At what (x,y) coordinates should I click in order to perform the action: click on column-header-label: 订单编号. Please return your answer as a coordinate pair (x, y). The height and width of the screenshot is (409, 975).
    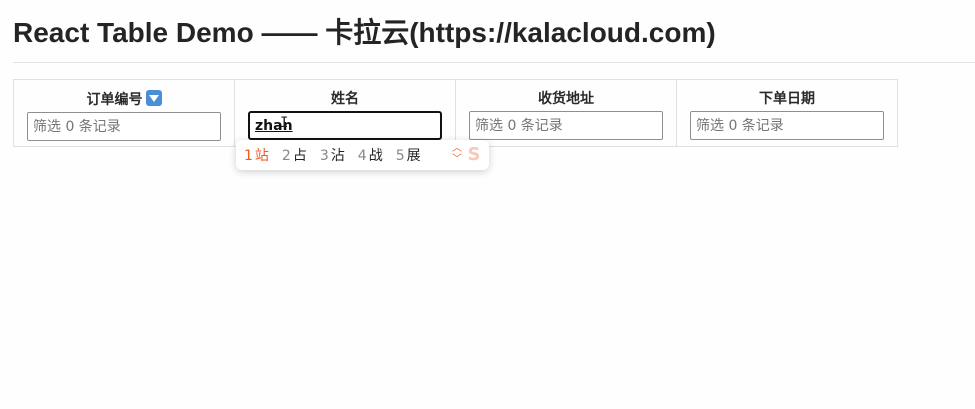
    Looking at the image, I should click on (124, 99).